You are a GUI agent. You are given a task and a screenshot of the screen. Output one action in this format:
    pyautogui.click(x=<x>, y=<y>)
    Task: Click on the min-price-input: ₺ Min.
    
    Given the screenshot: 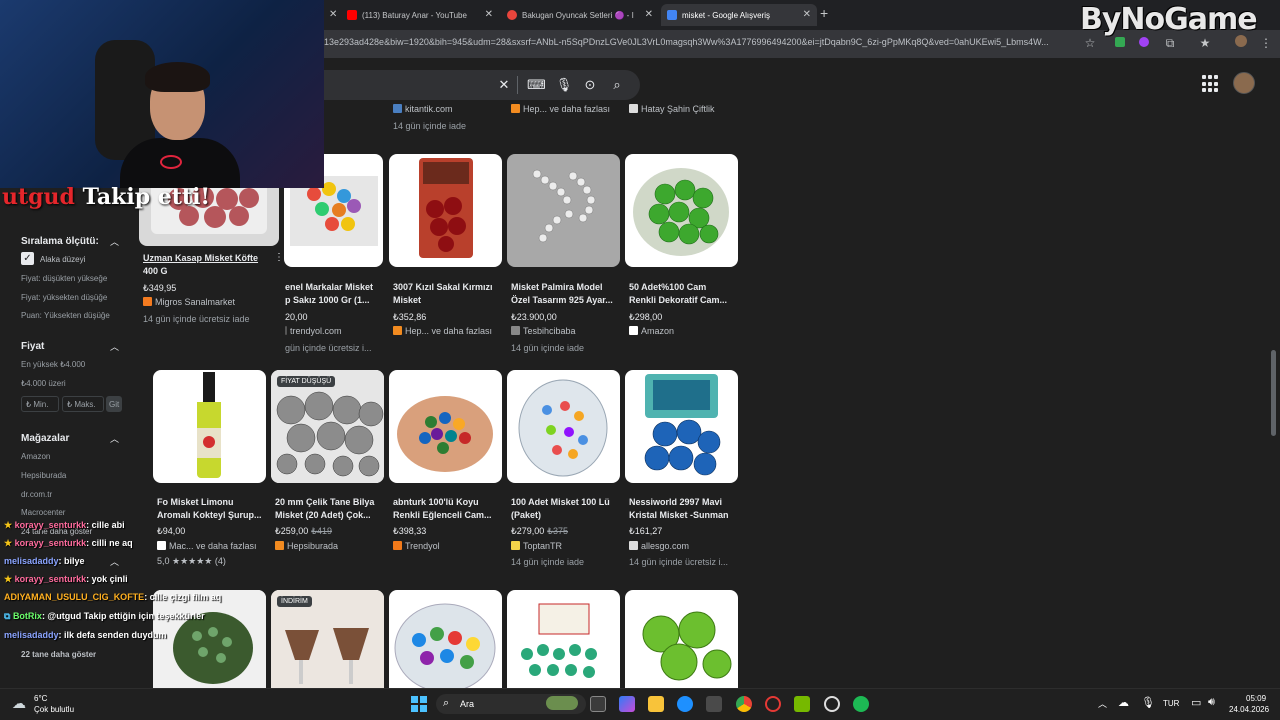 What is the action you would take?
    pyautogui.click(x=40, y=404)
    